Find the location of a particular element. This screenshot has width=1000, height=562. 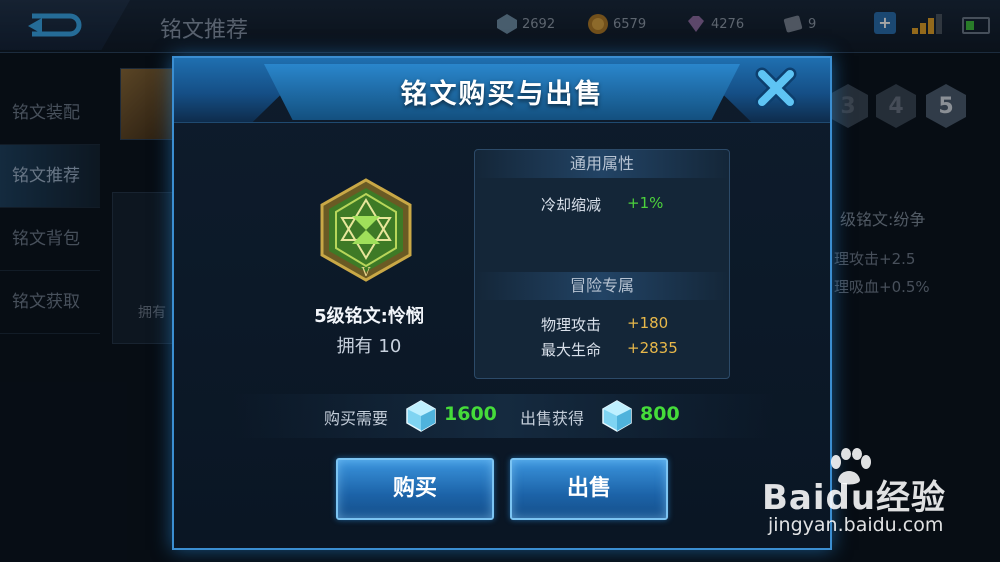

buy-cost-value: 1600 is located at coordinates (470, 414).